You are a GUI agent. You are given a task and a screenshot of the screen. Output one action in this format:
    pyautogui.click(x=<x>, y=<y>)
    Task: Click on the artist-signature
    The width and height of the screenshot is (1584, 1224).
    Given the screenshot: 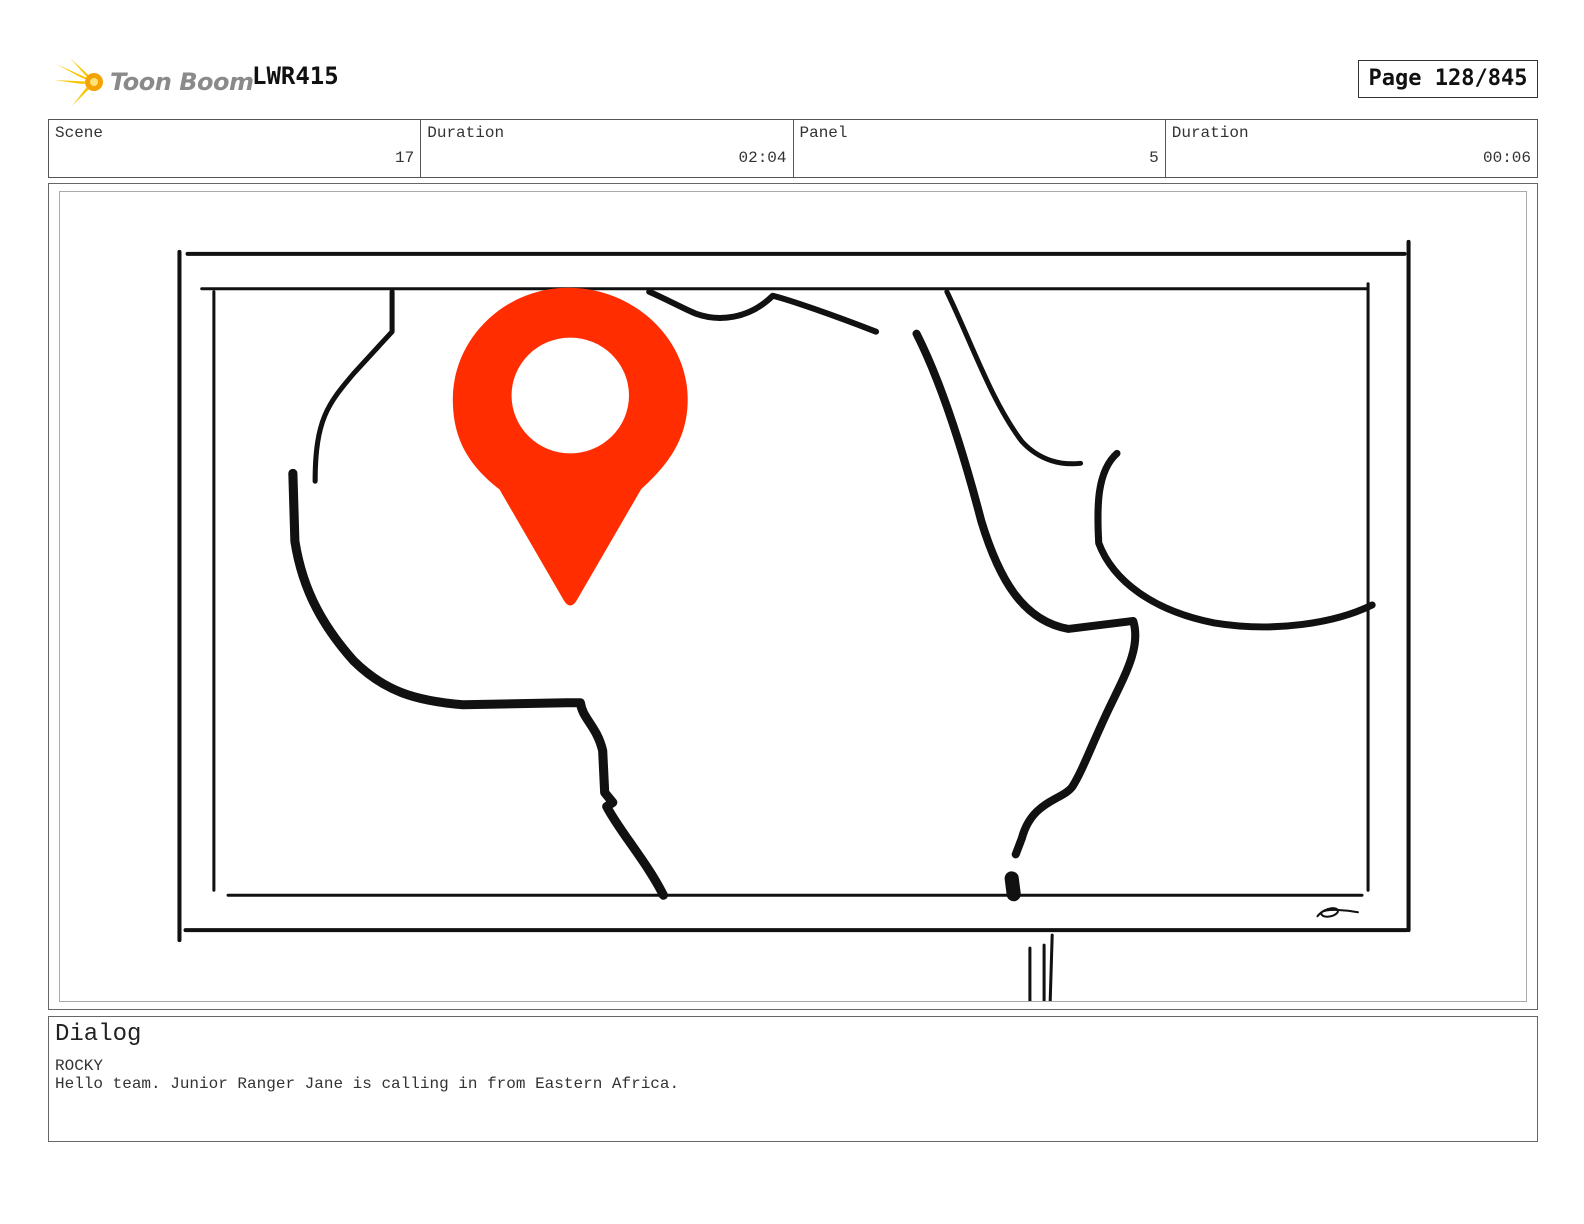 What is the action you would take?
    pyautogui.click(x=1337, y=912)
    